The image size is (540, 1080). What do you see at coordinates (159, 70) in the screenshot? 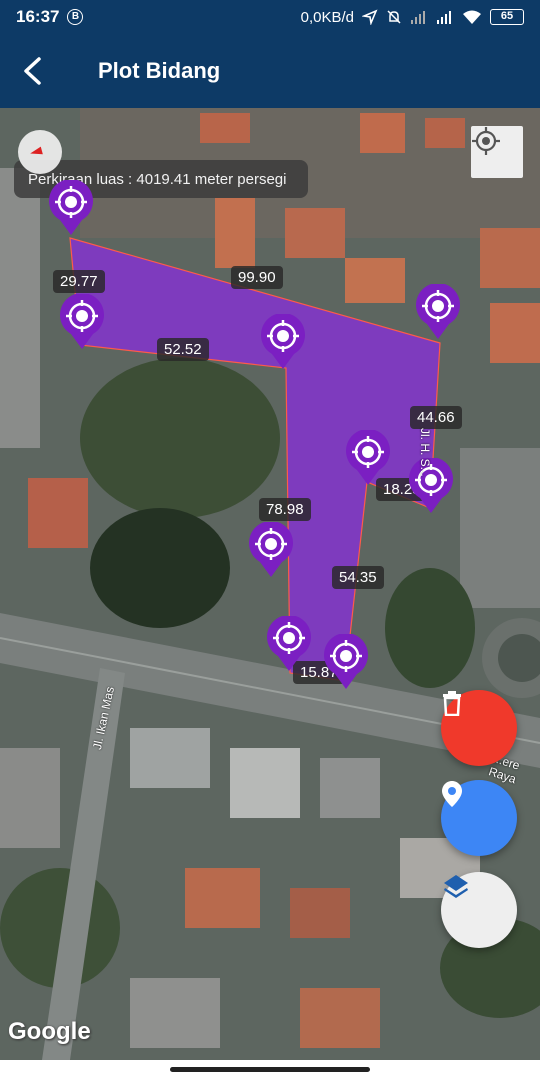
I see `page-title: Plot Bidang` at bounding box center [159, 70].